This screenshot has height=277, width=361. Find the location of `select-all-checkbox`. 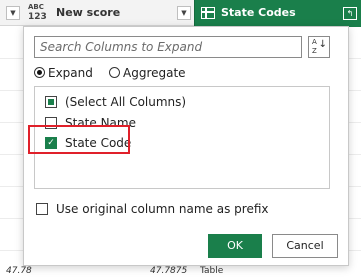

select-all-checkbox is located at coordinates (51, 102).